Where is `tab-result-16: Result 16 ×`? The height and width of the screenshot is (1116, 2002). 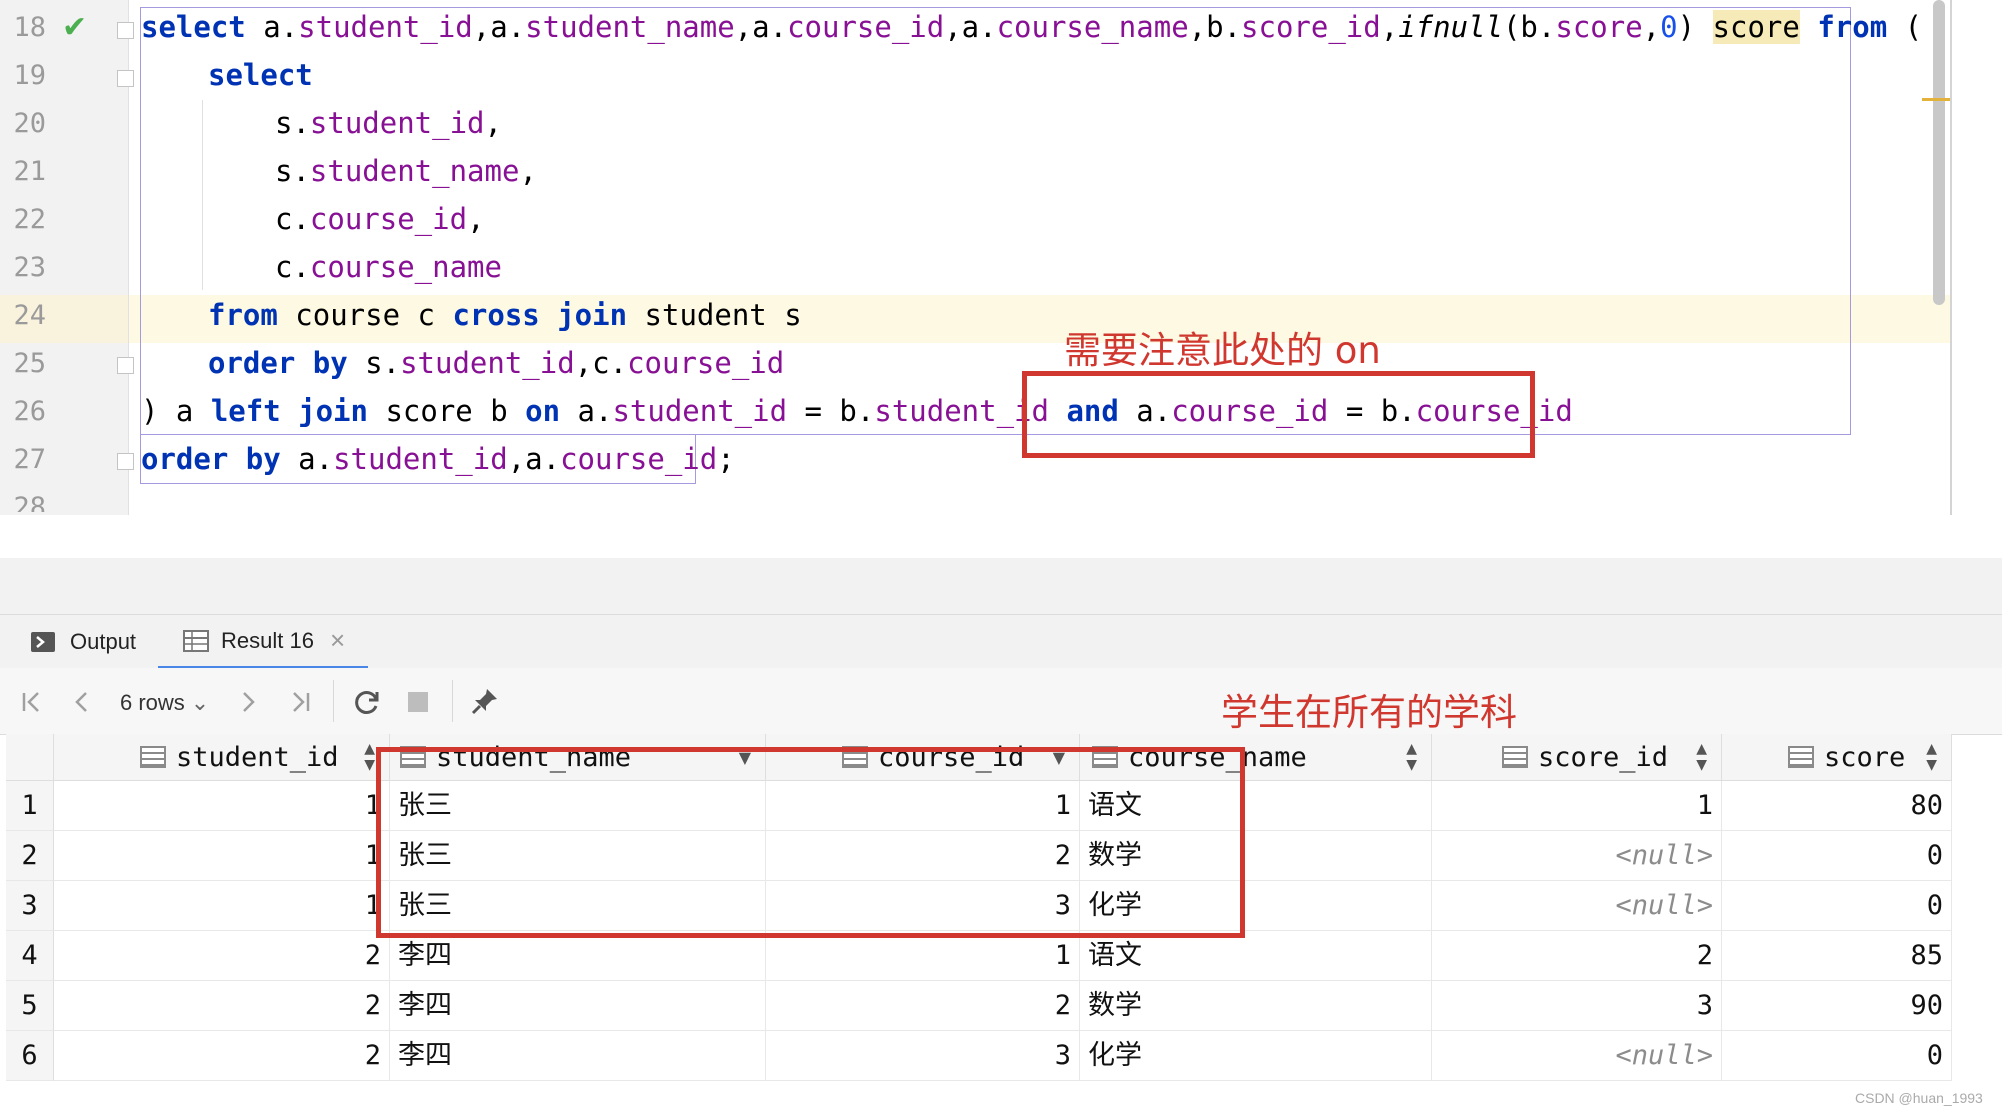
tab-result-16: Result 16 × is located at coordinates (263, 642).